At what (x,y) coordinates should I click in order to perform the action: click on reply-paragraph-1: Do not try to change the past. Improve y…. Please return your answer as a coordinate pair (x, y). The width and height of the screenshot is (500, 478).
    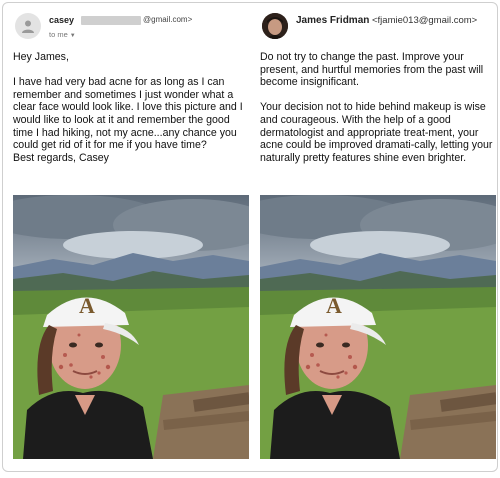
    Looking at the image, I should click on (372, 70).